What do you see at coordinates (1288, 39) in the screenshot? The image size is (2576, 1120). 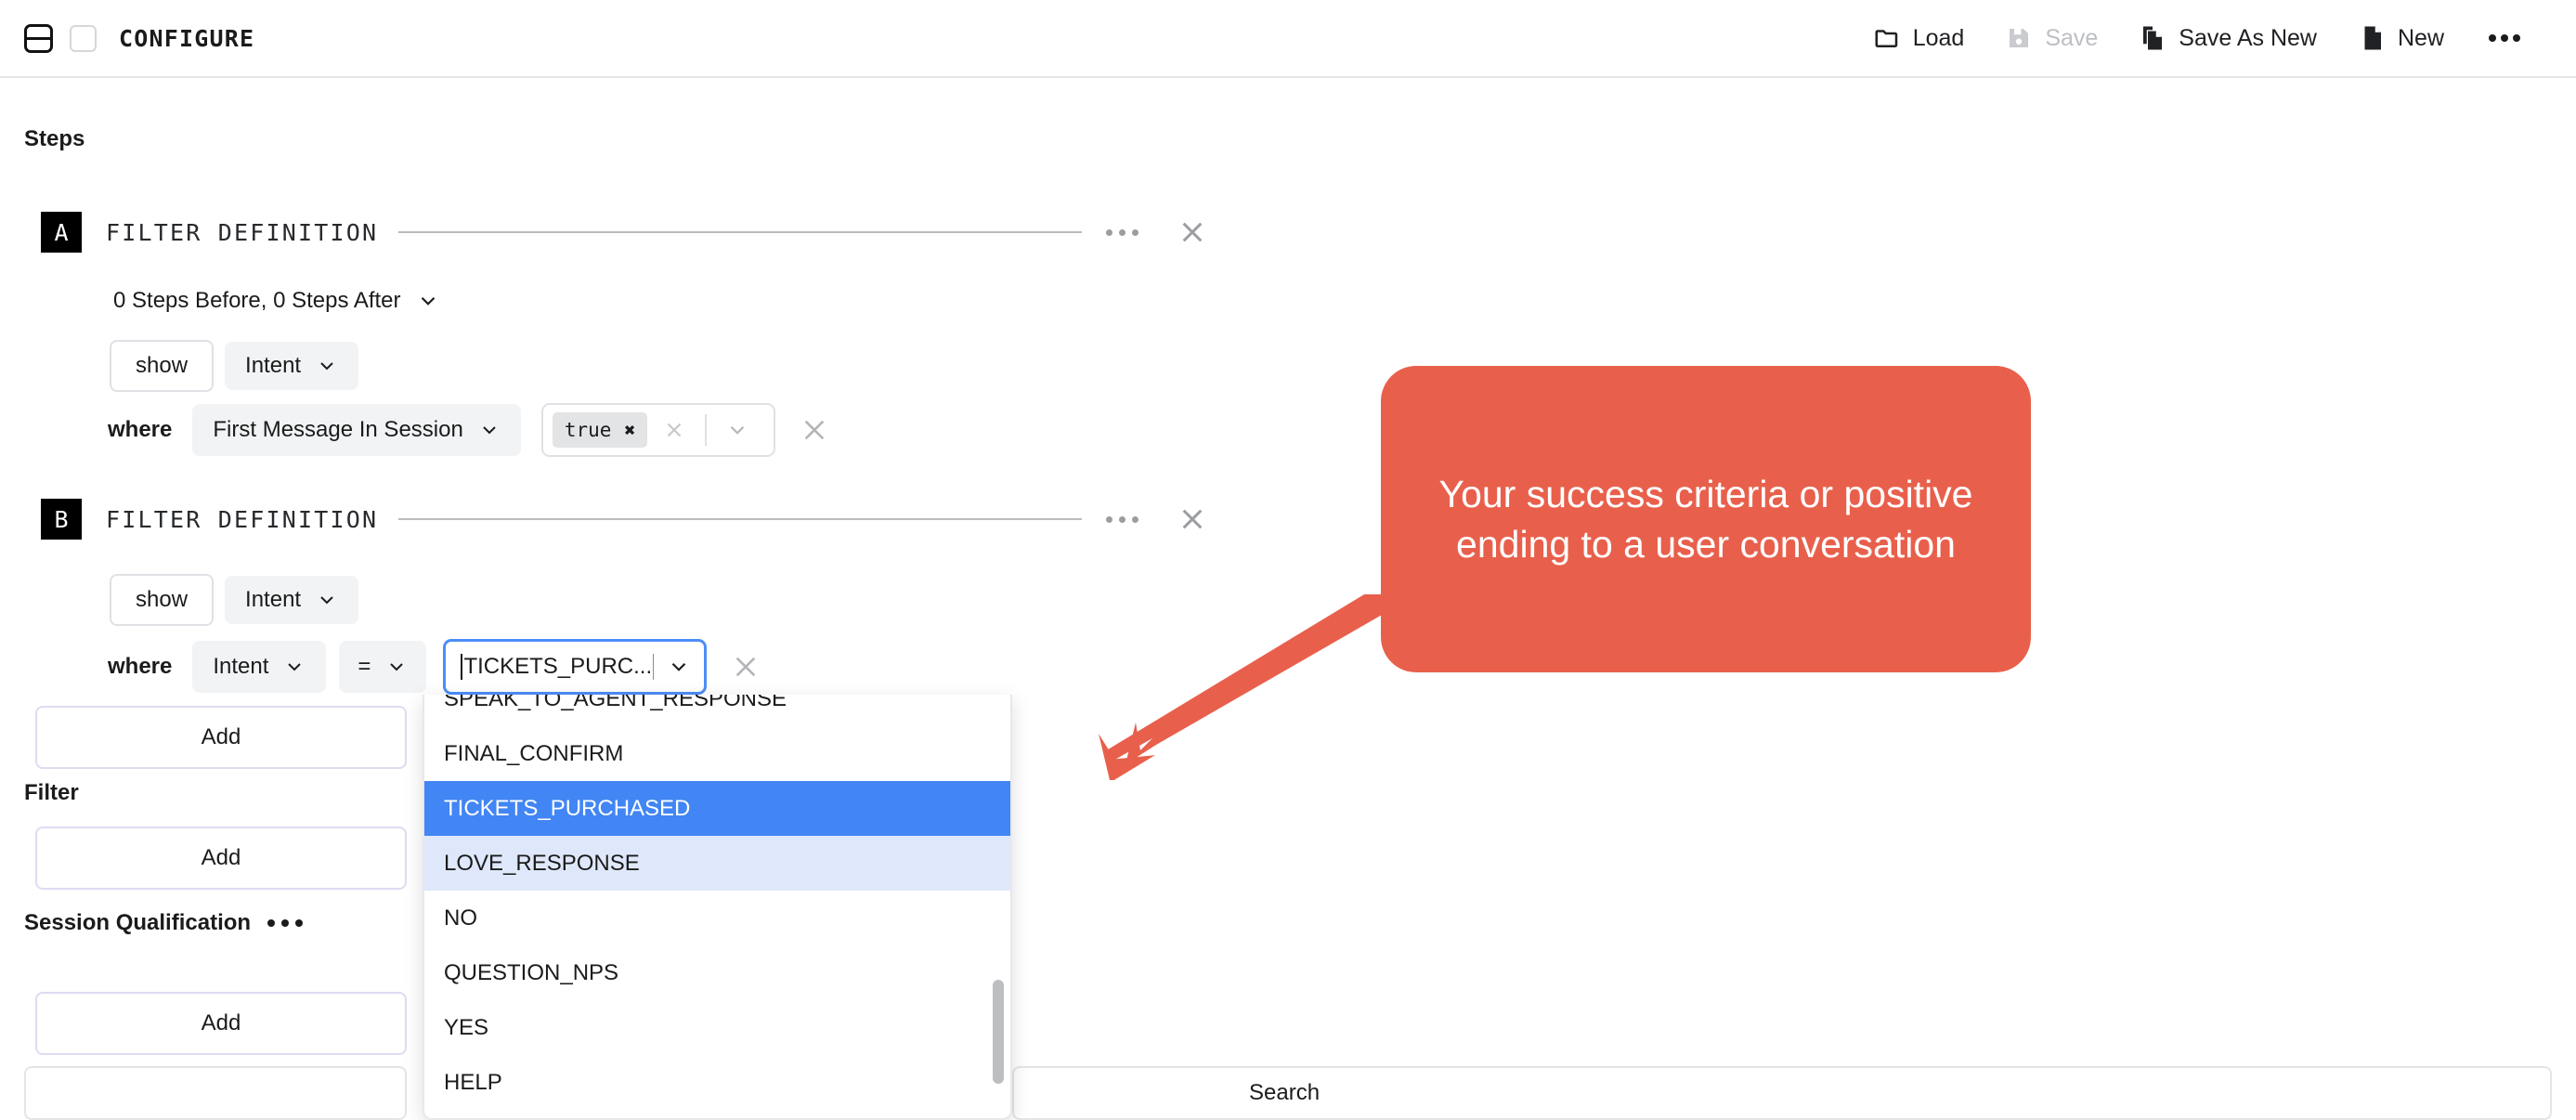 I see `top-toolbar: CONFIGURE Load Save Save As New New` at bounding box center [1288, 39].